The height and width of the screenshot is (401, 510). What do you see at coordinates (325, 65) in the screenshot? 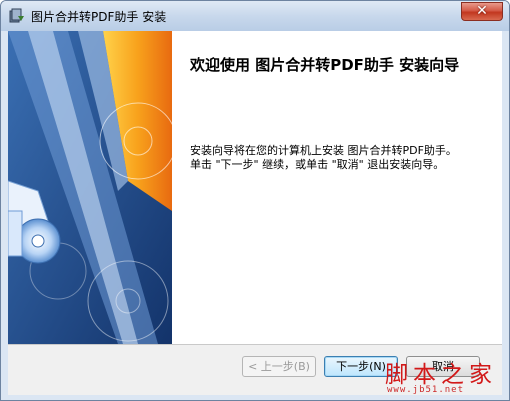
I see `welcome-heading: 欢迎使用 图片合并转PDF助手 安装向导` at bounding box center [325, 65].